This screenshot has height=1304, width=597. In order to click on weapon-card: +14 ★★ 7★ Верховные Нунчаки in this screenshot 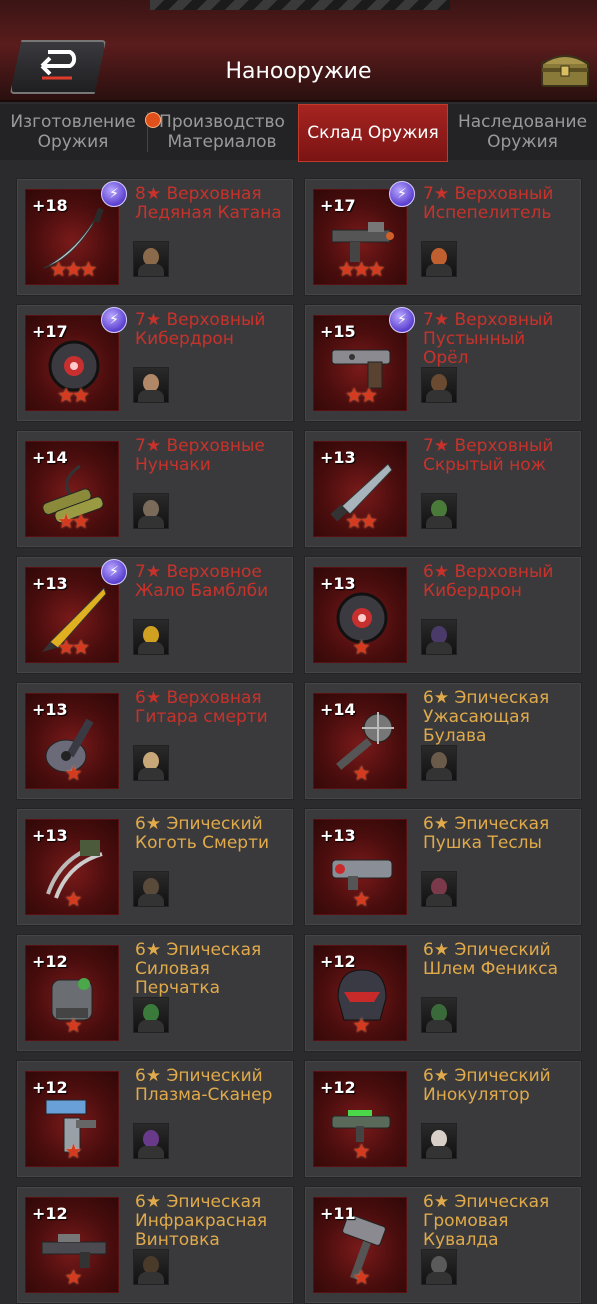, I will do `click(155, 489)`.